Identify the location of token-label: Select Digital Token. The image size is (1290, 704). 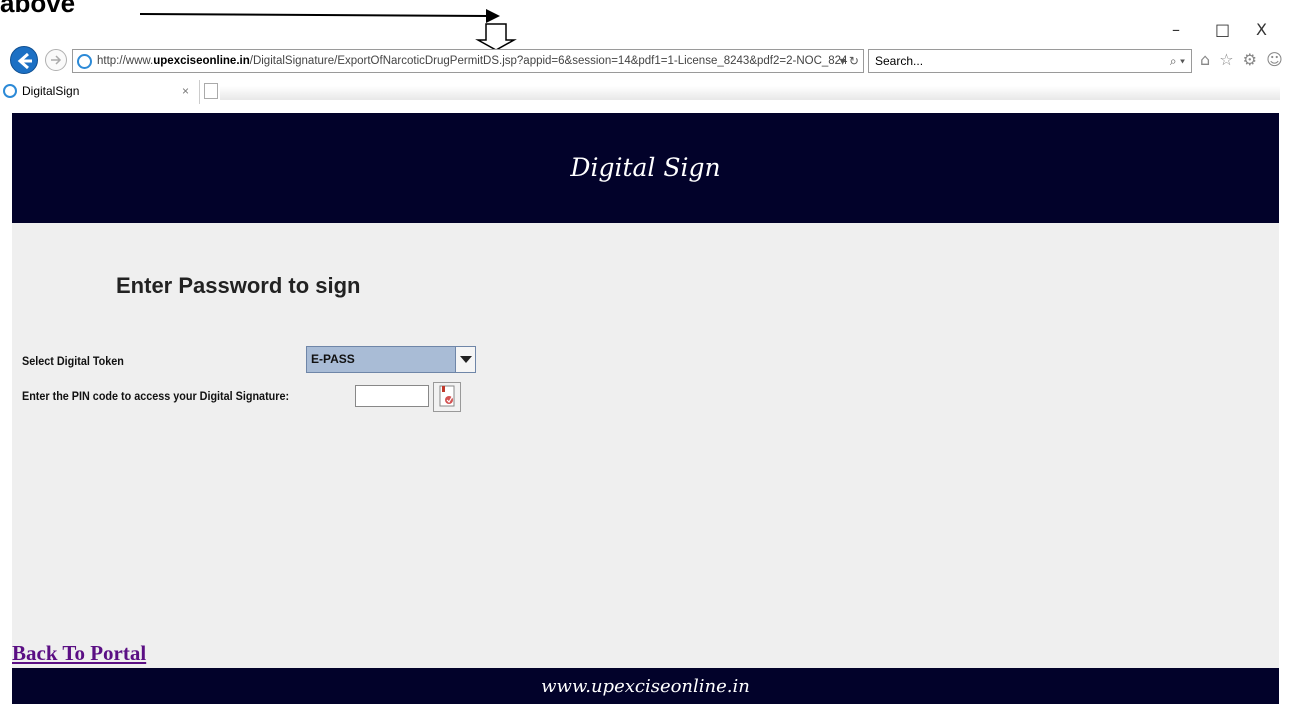
(73, 361).